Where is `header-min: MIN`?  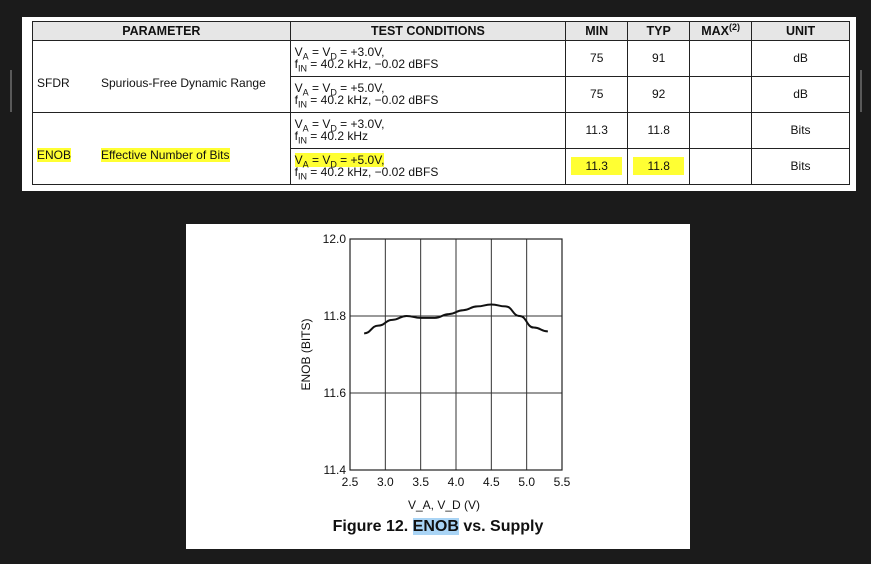
header-min: MIN is located at coordinates (597, 31).